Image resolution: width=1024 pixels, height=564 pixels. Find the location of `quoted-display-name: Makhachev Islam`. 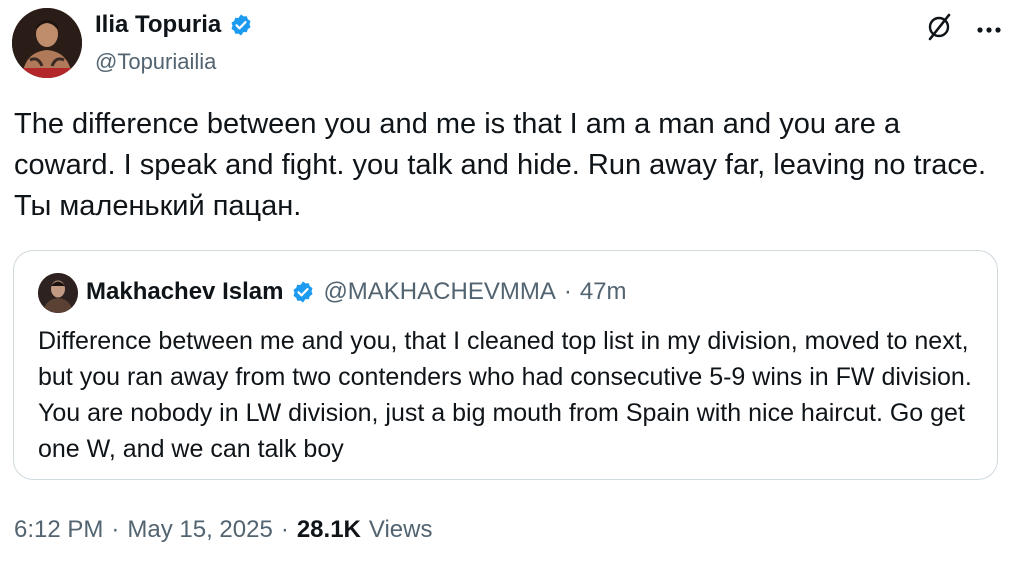

quoted-display-name: Makhachev Islam is located at coordinates (184, 292).